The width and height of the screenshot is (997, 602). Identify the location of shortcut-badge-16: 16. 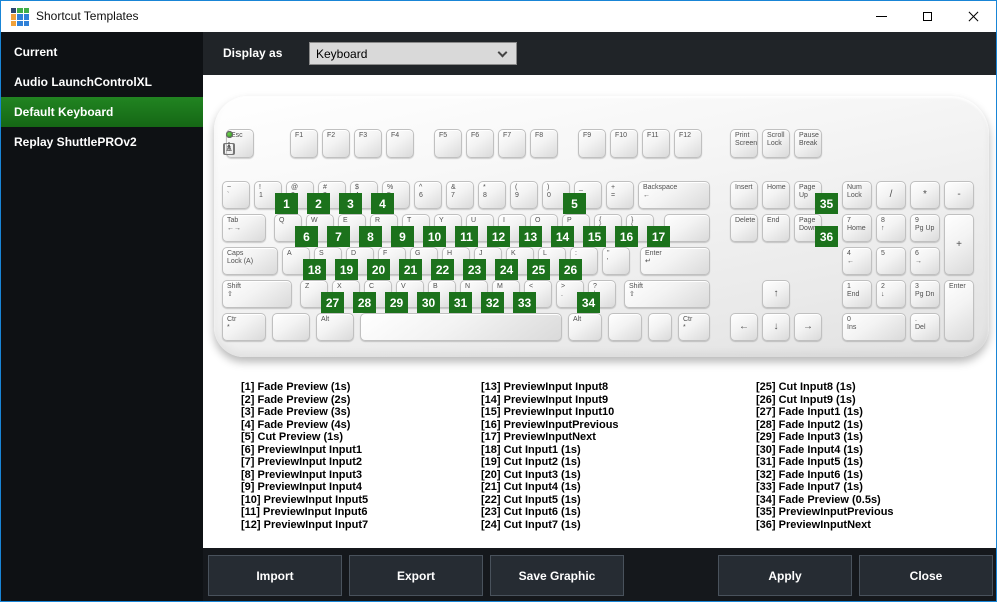
(626, 236).